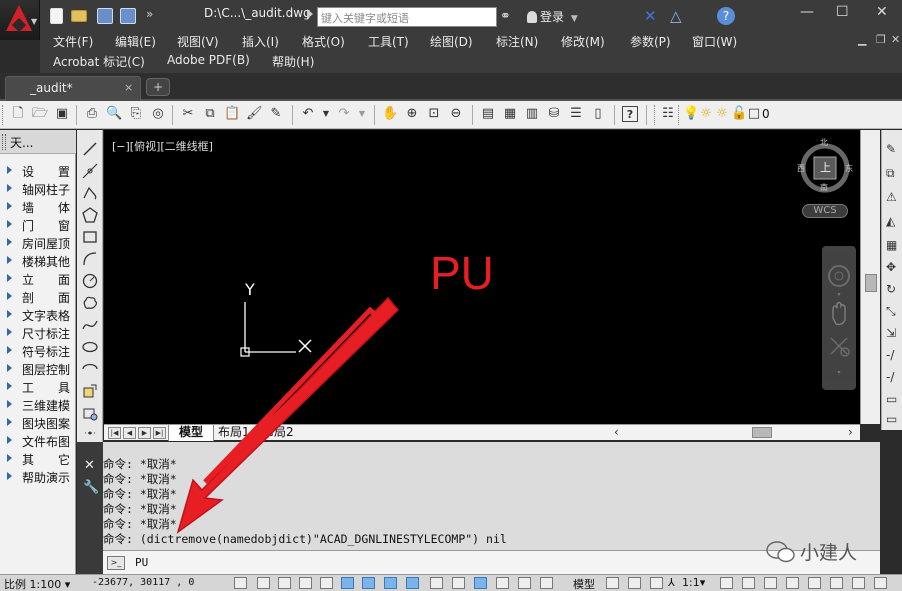  Describe the element at coordinates (871, 283) in the screenshot. I see `scrollbar-thumb` at that location.